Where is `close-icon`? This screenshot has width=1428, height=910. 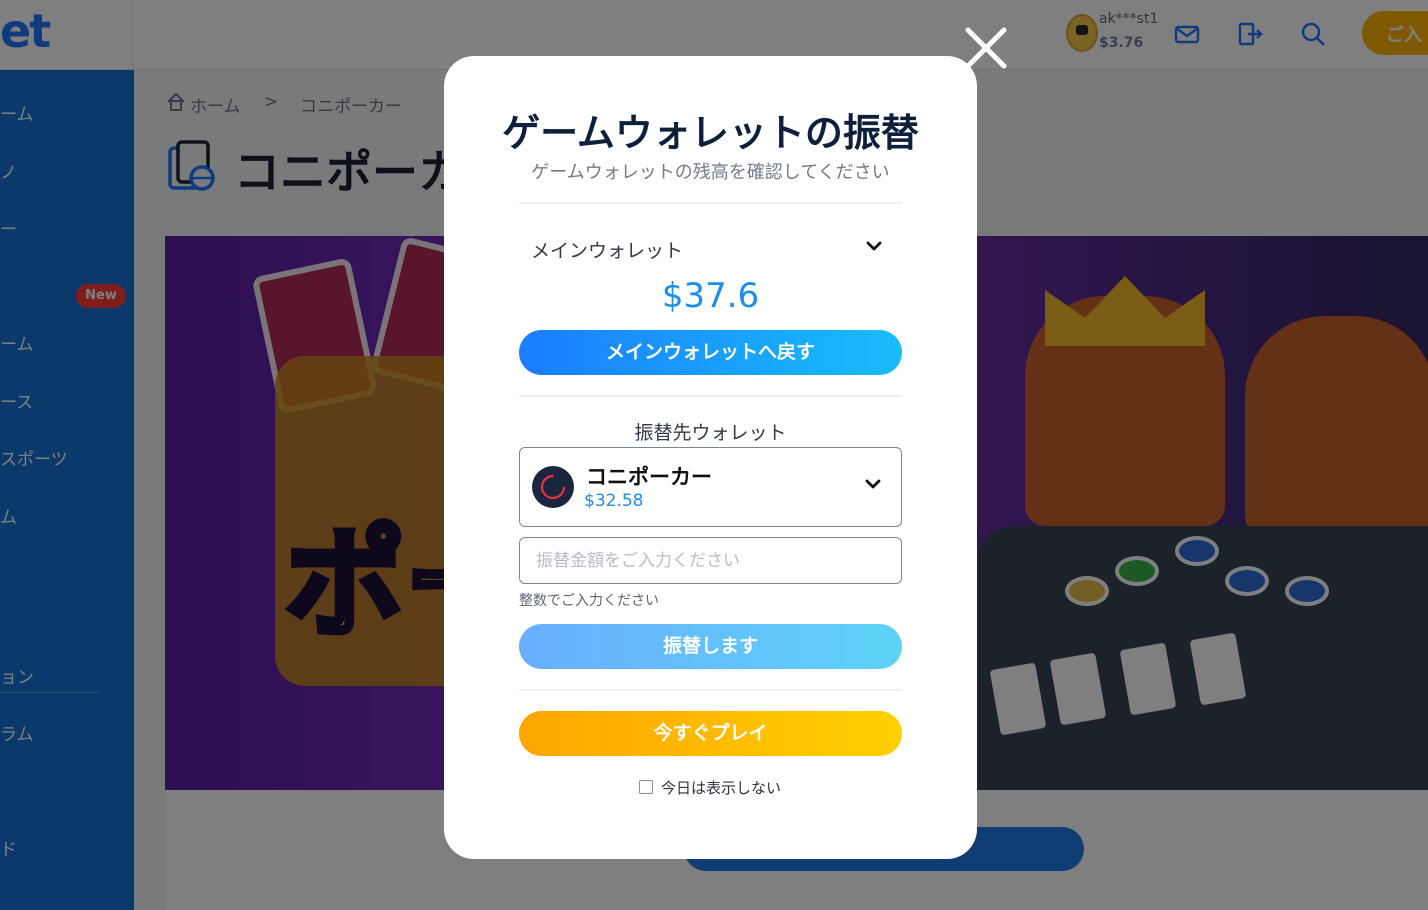
close-icon is located at coordinates (986, 48).